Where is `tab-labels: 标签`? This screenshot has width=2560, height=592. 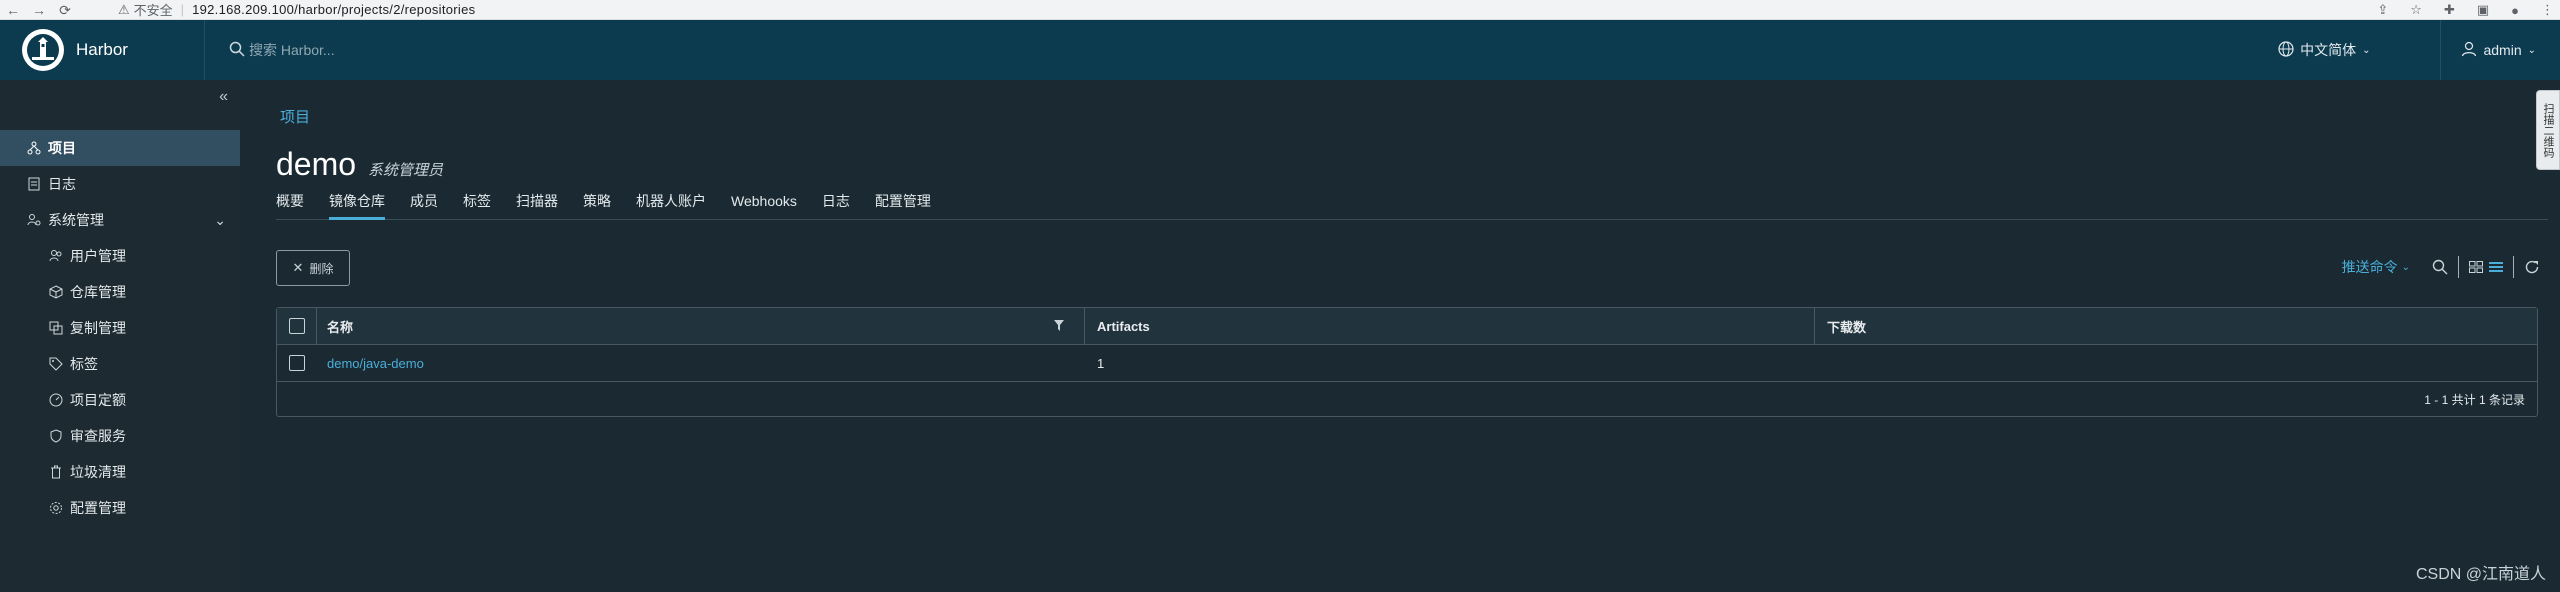
tab-labels: 标签 is located at coordinates (477, 204).